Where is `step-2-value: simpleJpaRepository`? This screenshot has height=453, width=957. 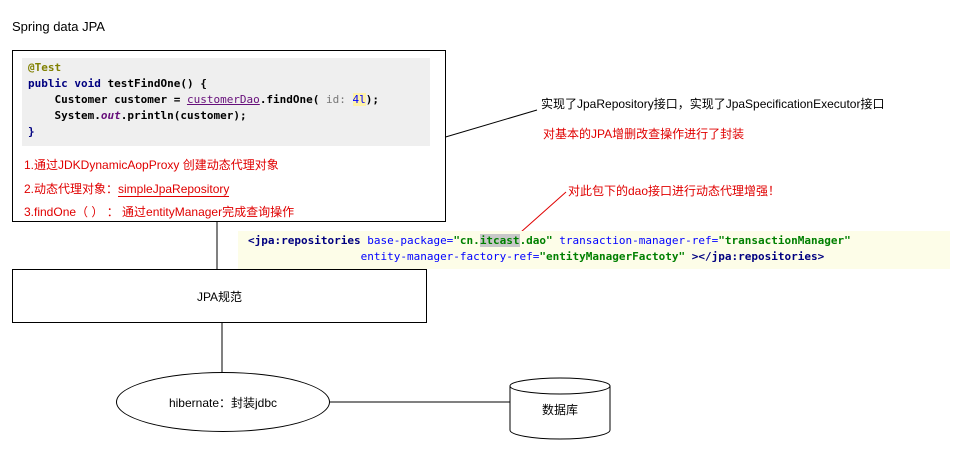 step-2-value: simpleJpaRepository is located at coordinates (174, 189).